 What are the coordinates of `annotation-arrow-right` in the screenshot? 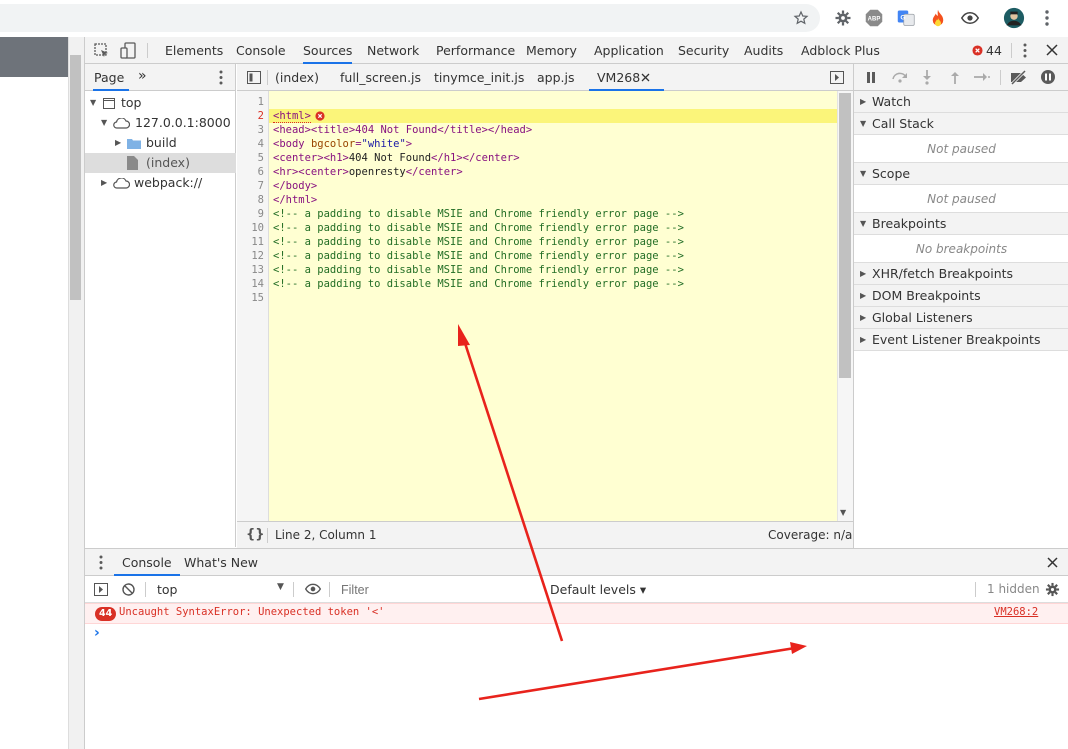 It's located at (642, 671).